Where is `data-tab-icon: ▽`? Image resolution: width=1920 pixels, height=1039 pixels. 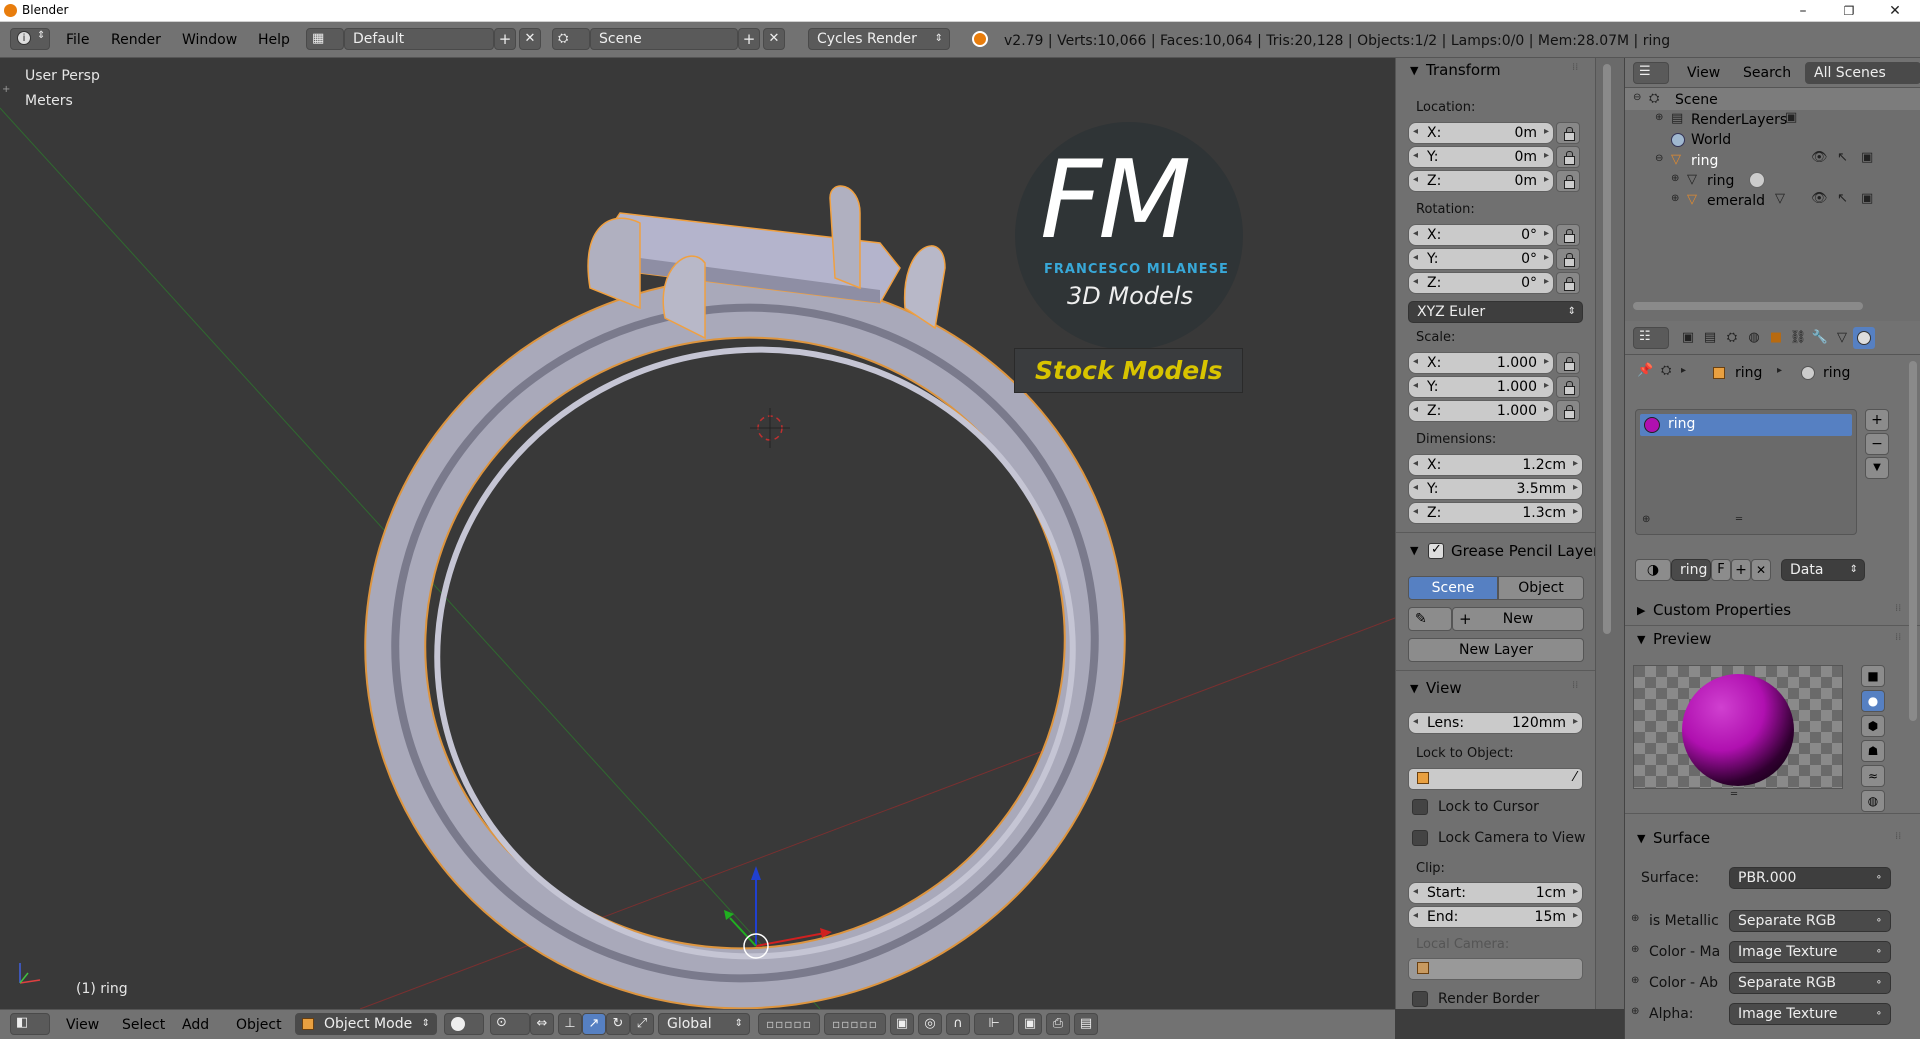
data-tab-icon: ▽ is located at coordinates (1842, 338).